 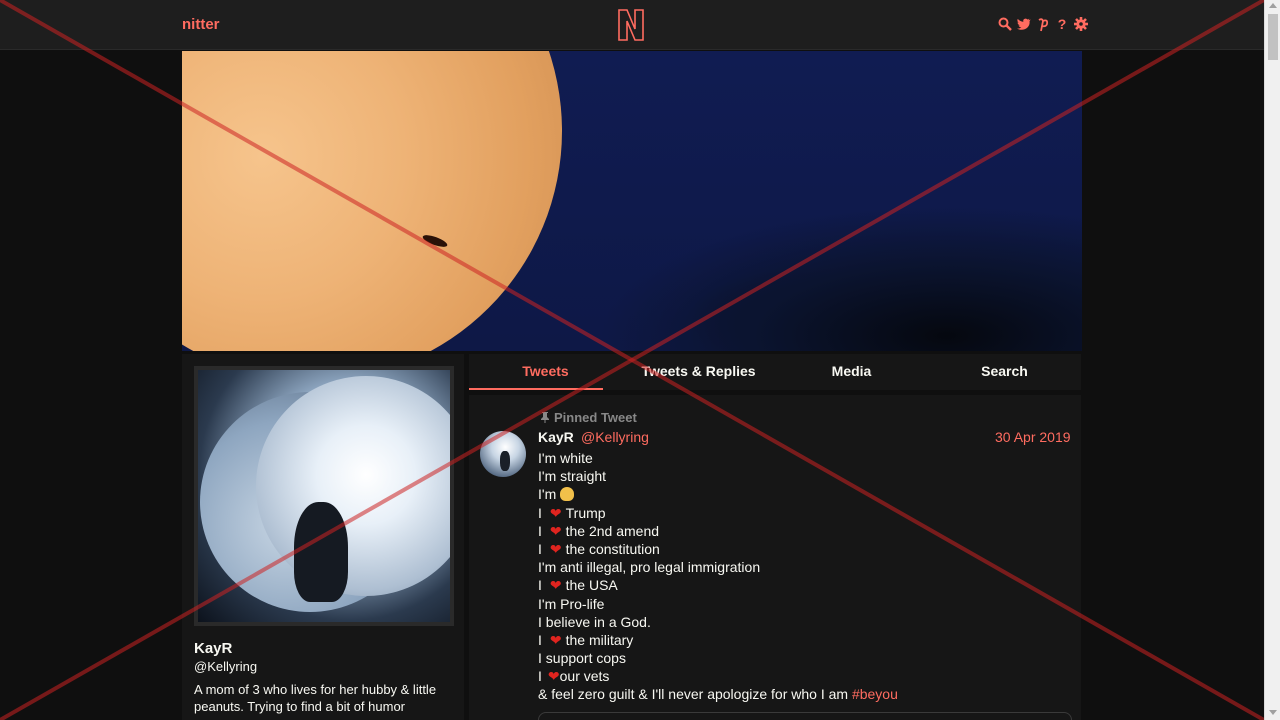 I want to click on tweet-line: I ❤ the 2nd amend, so click(x=599, y=530).